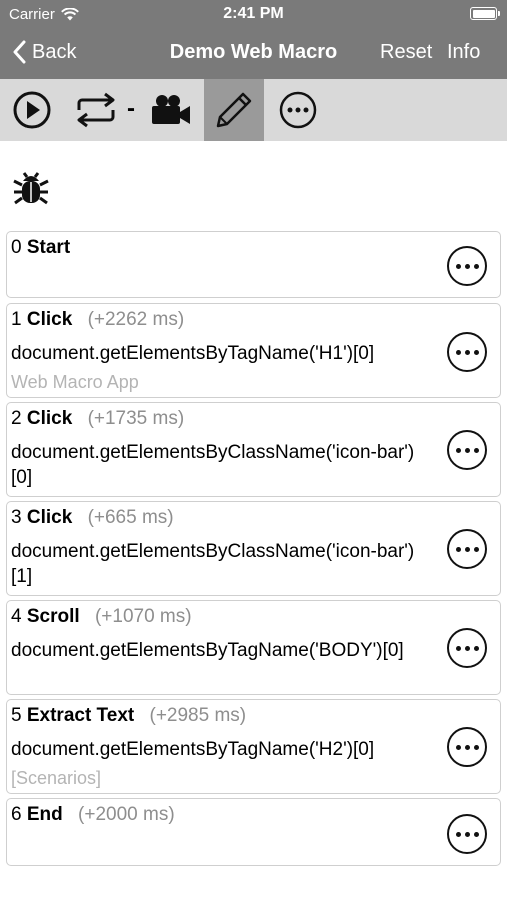  What do you see at coordinates (463, 52) in the screenshot?
I see `info-button: Info` at bounding box center [463, 52].